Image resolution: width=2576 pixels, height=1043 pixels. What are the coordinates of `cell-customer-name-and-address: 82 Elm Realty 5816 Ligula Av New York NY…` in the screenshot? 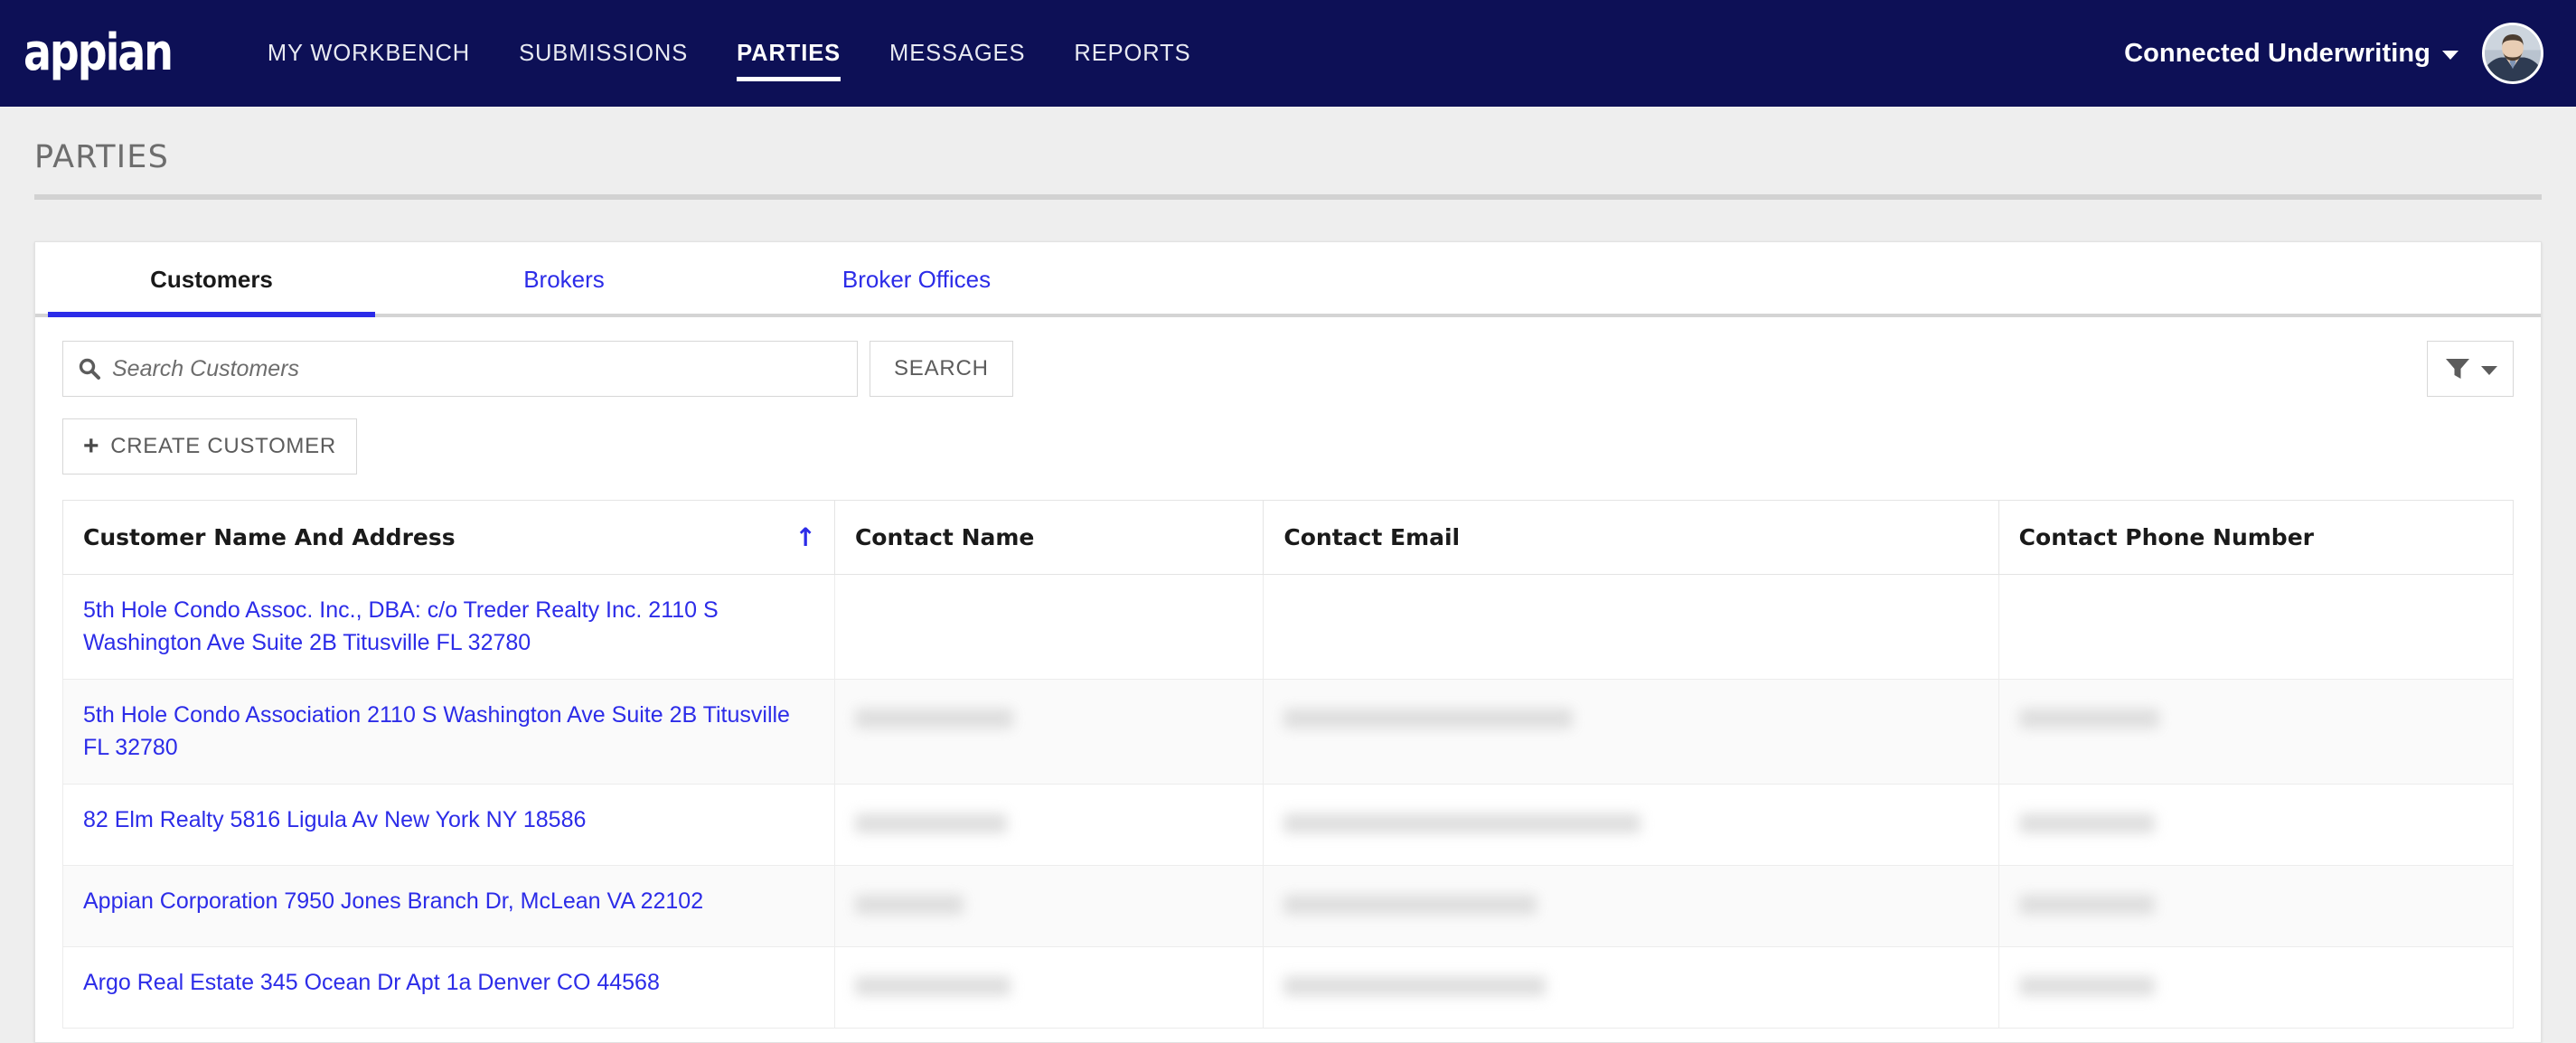 It's located at (448, 825).